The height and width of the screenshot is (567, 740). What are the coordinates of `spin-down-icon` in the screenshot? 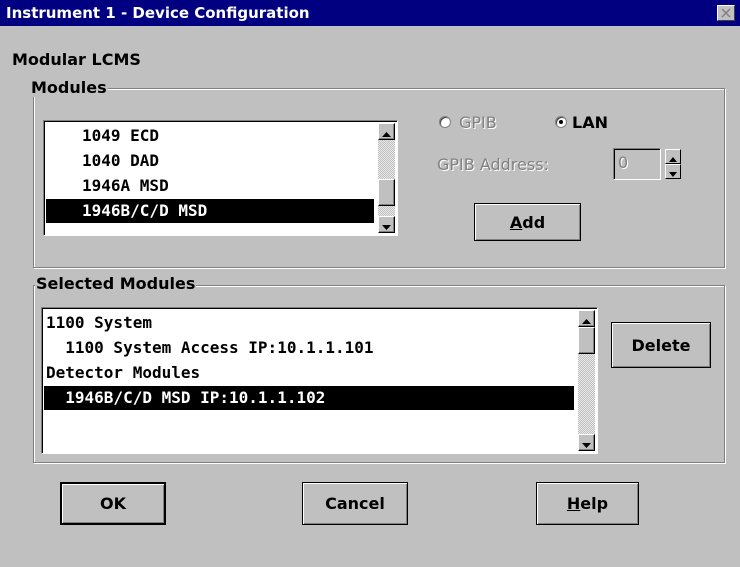 It's located at (673, 171).